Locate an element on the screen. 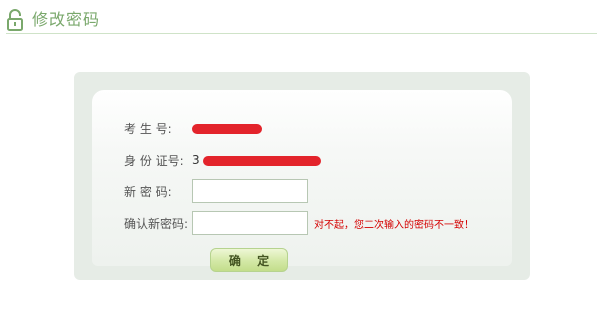  page-header: 修改密码 is located at coordinates (301, 20).